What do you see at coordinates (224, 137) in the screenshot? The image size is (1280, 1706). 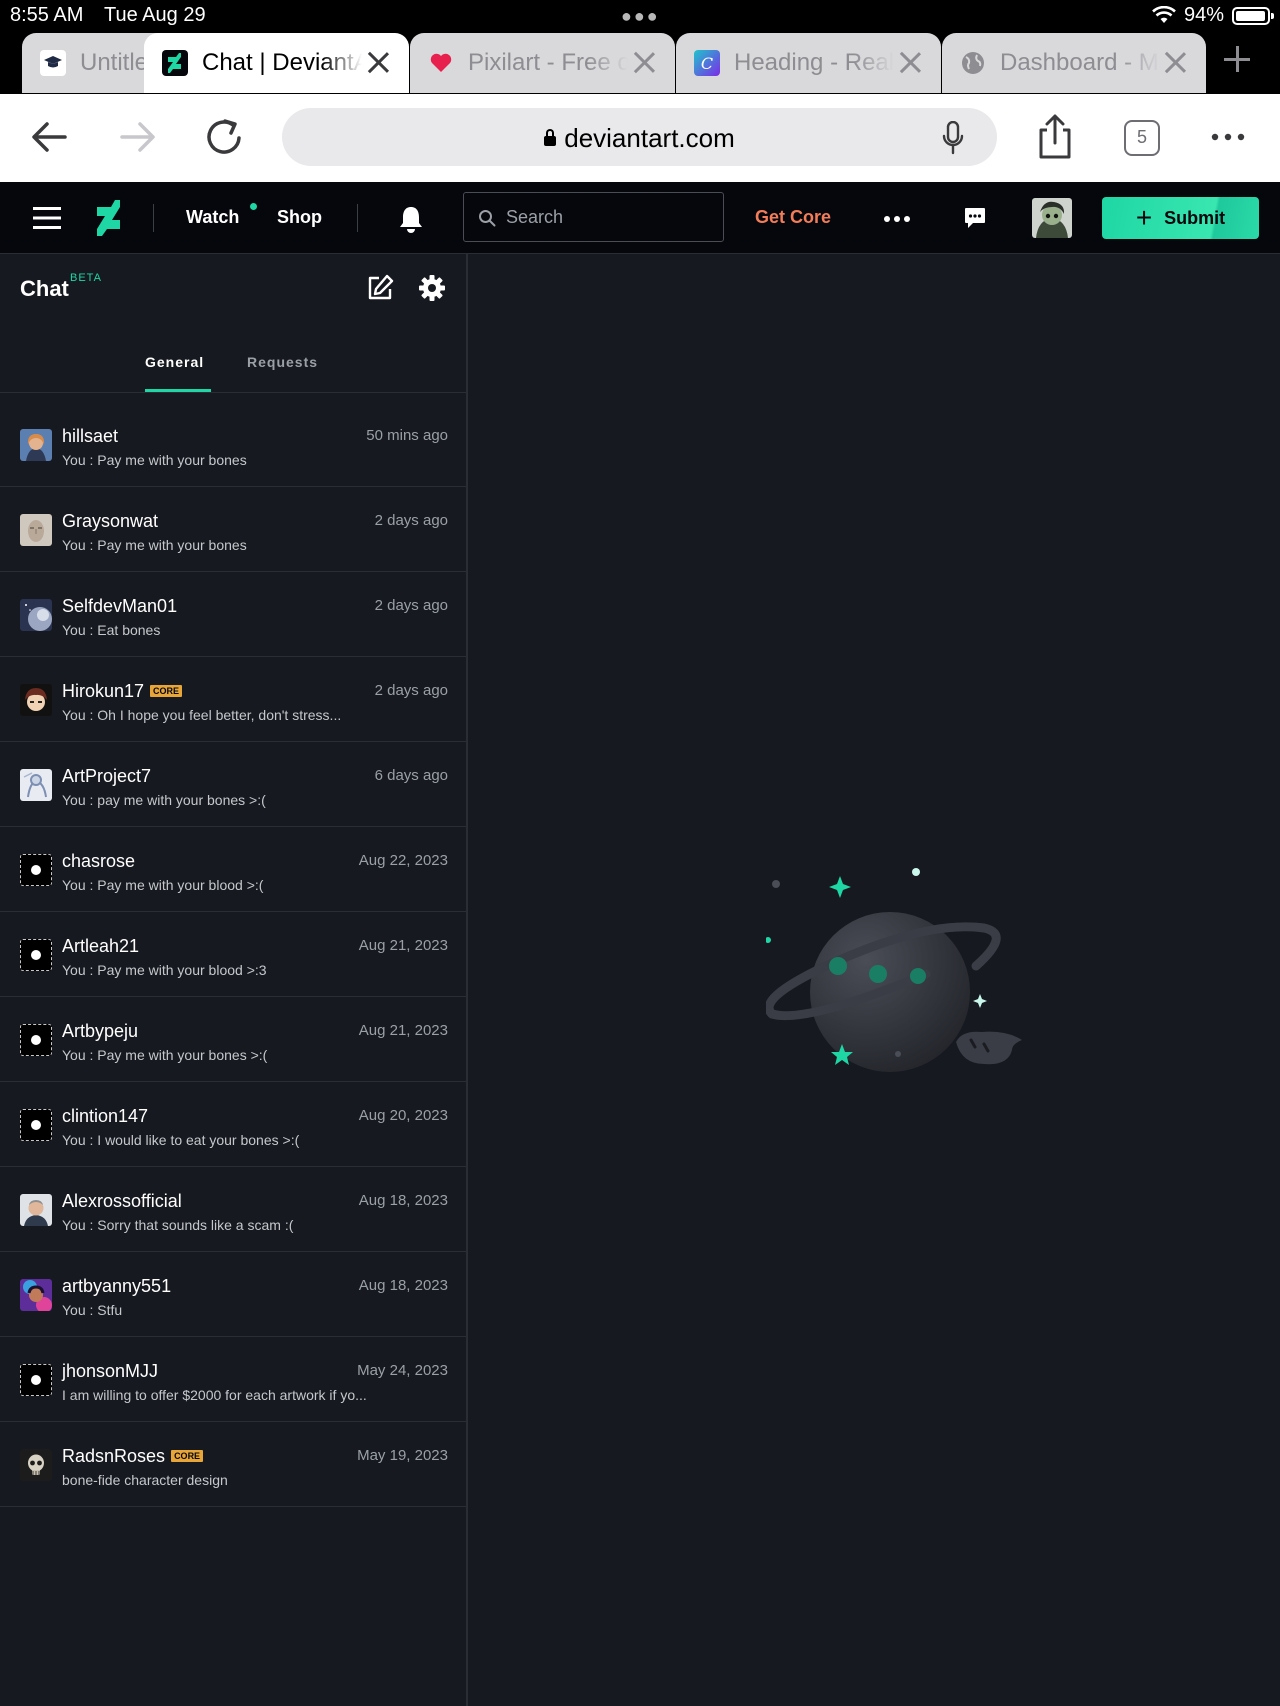 I see `reload-icon` at bounding box center [224, 137].